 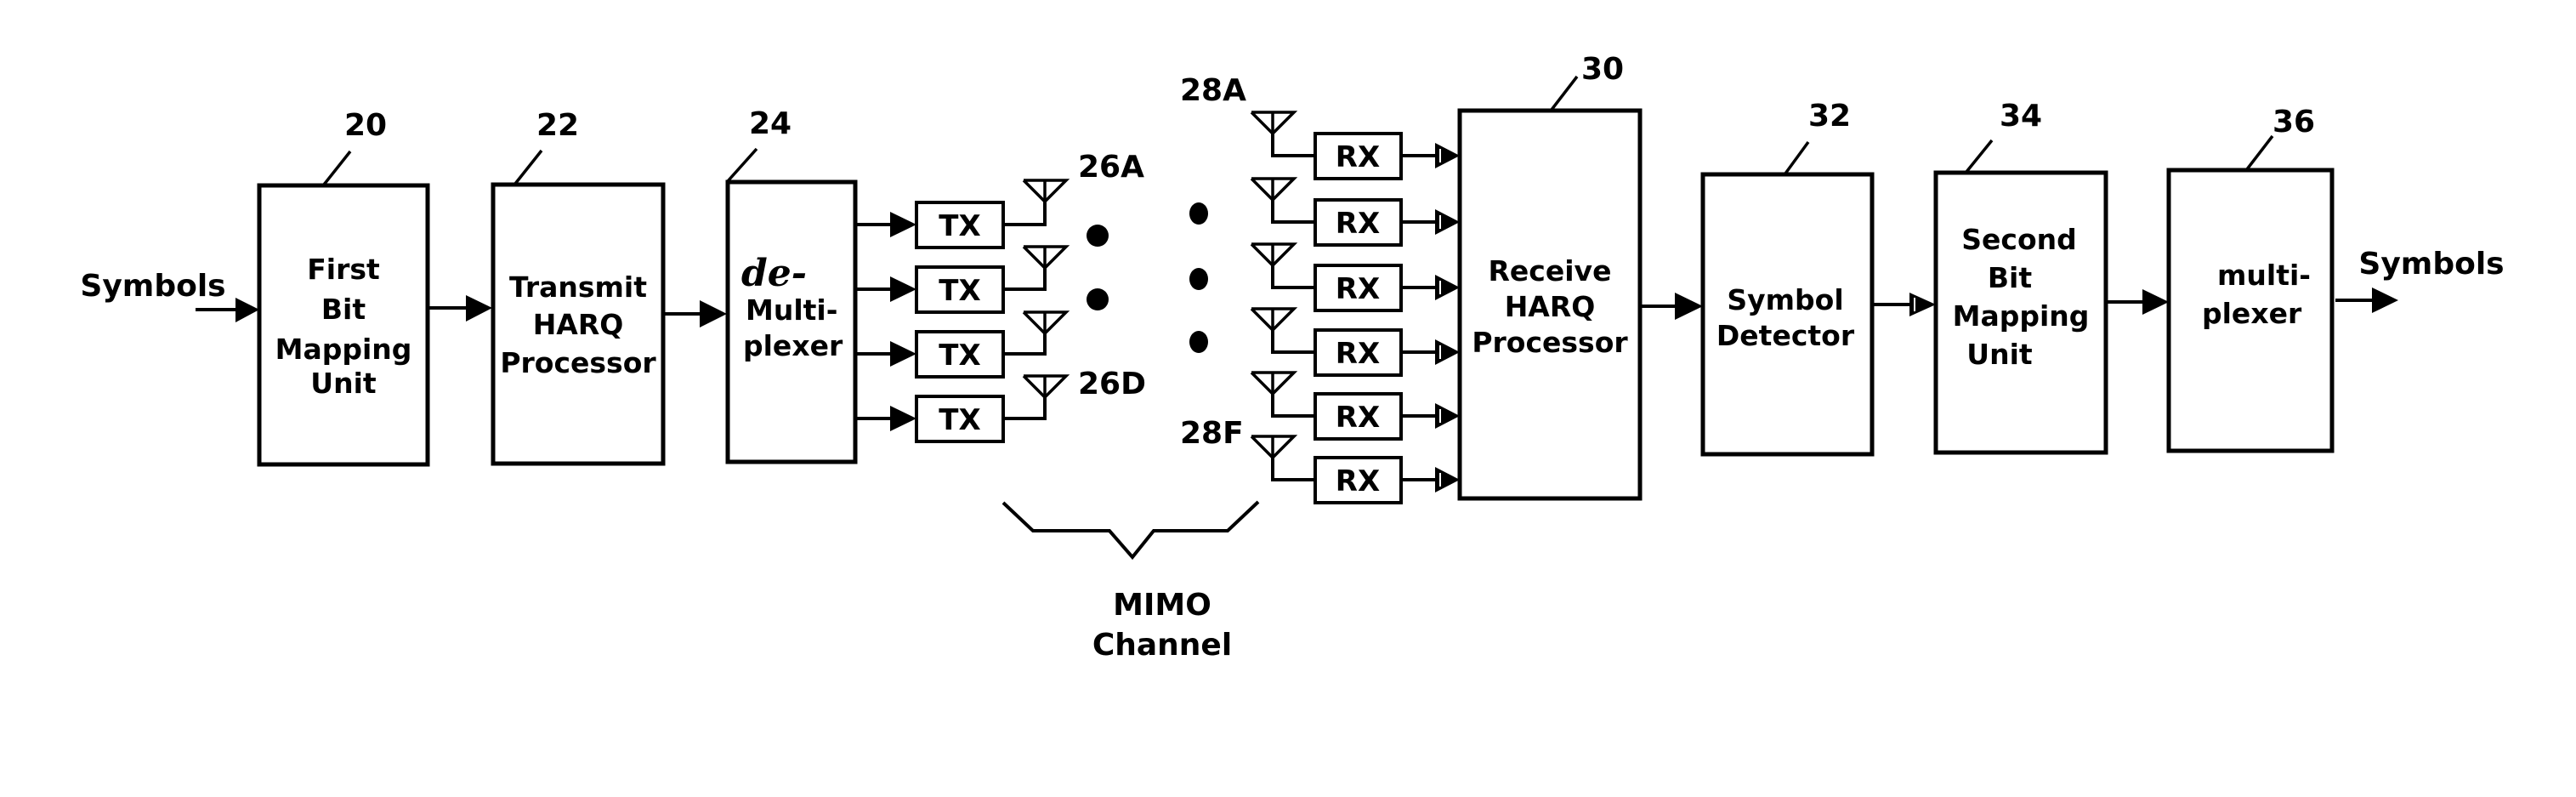 I want to click on ref-antenna-26D: 26D, so click(x=1112, y=384).